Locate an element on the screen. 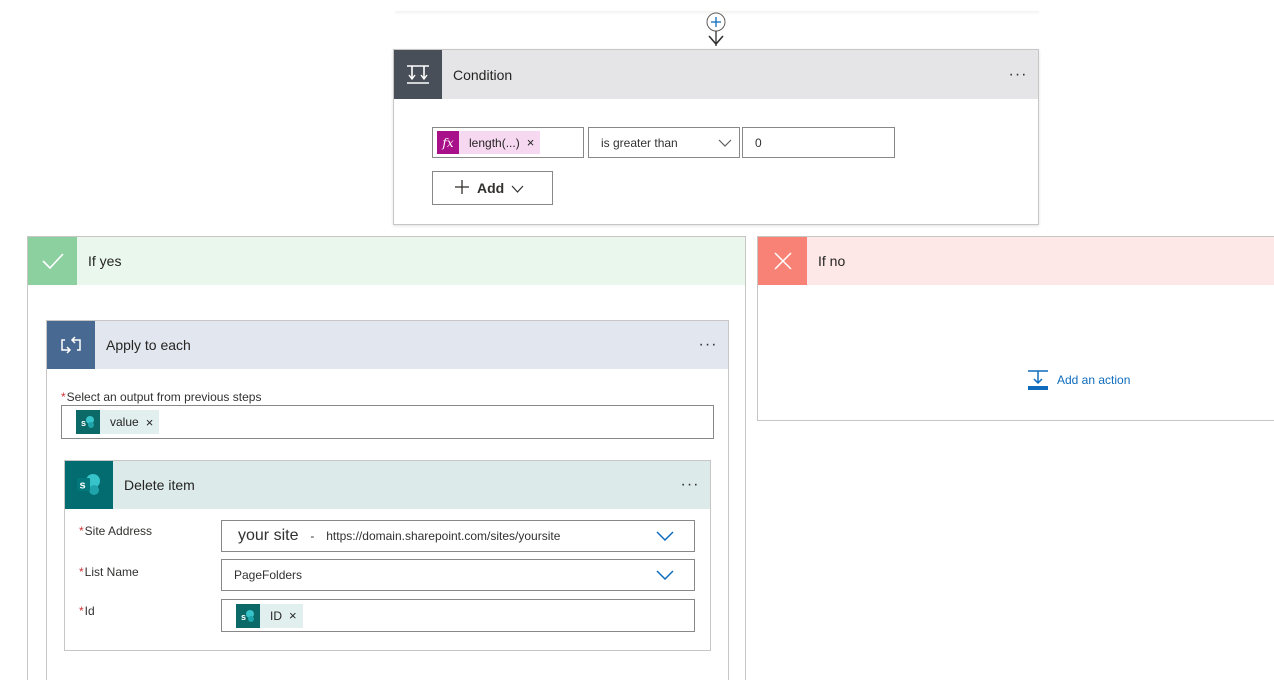 Image resolution: width=1274 pixels, height=680 pixels. condition-left-operand: fx length(...) × is located at coordinates (508, 142).